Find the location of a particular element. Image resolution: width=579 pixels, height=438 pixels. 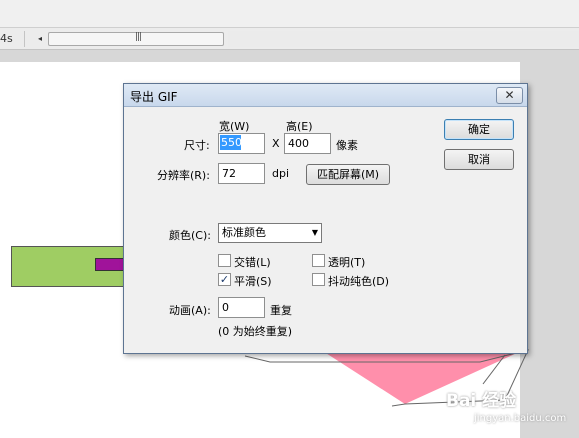

close-button: ✕ is located at coordinates (509, 95).